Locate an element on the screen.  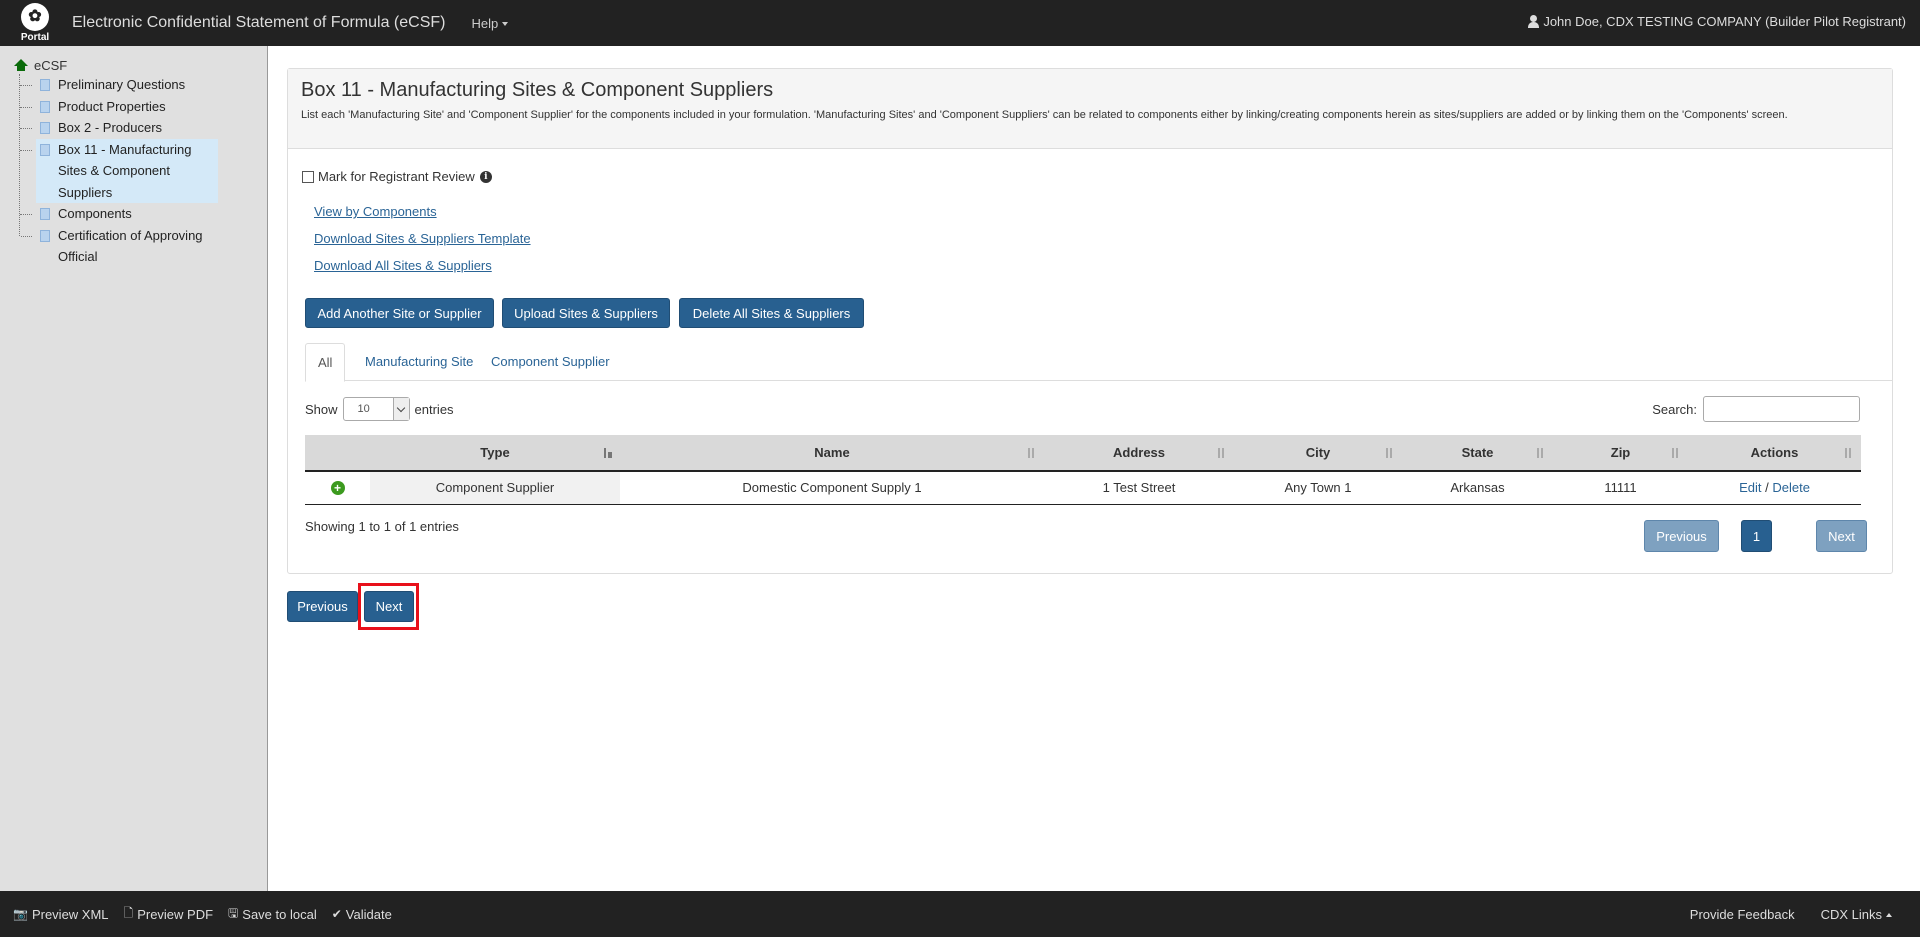
provide-feedback-link: Provide Feedback is located at coordinates (1742, 914).